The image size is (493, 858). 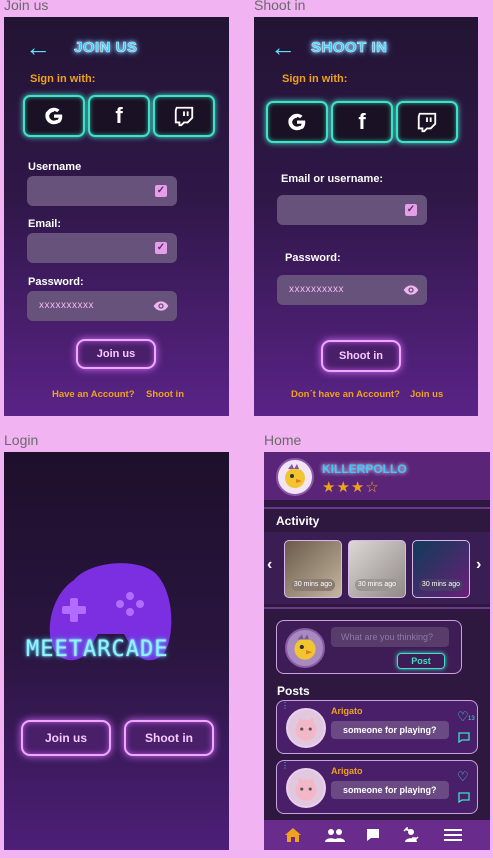 What do you see at coordinates (97, 649) in the screenshot?
I see `app-logo-text: MEETARCADE` at bounding box center [97, 649].